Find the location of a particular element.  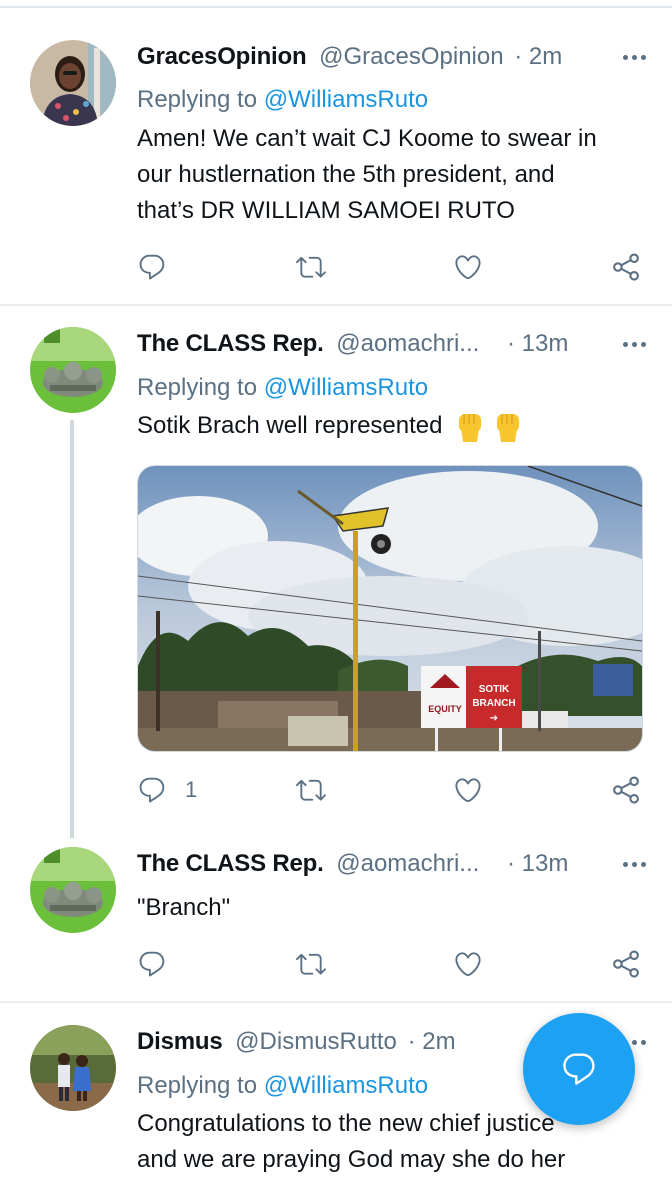

sign-text-2: BRANCH is located at coordinates (493, 703).